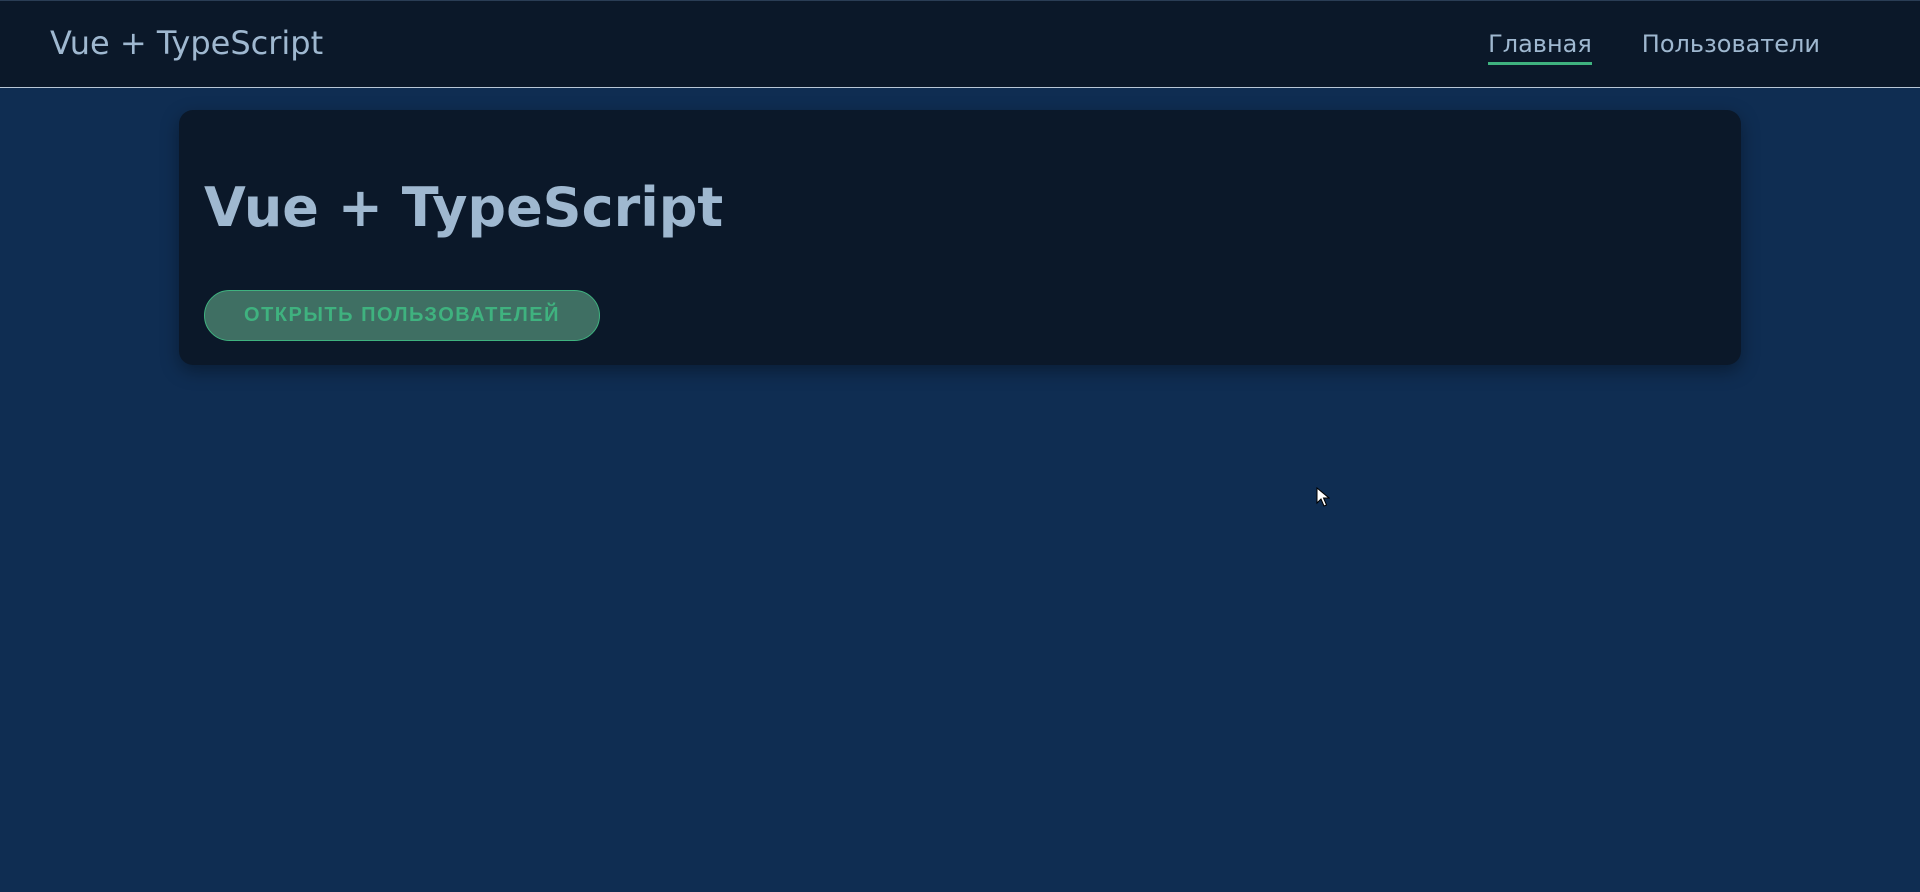  I want to click on top-navigation-bar: Vue + TypeScript Главная Пользователи, so click(960, 44).